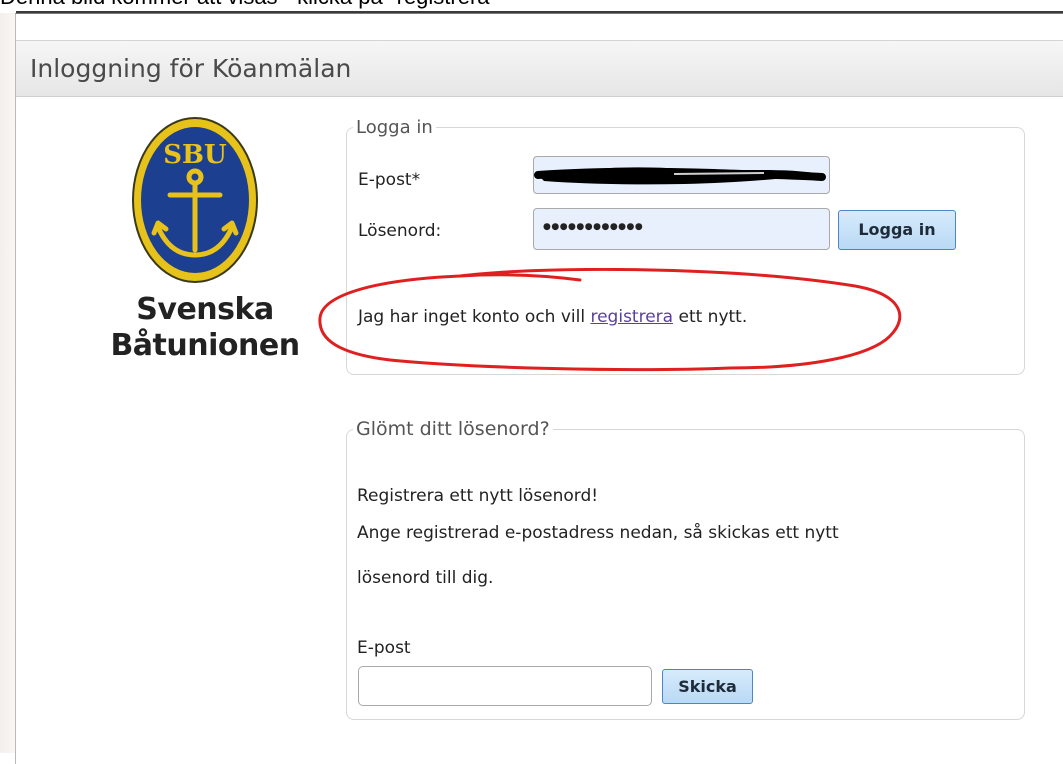  Describe the element at coordinates (205, 345) in the screenshot. I see `brand-line-2: Båtunionen` at that location.